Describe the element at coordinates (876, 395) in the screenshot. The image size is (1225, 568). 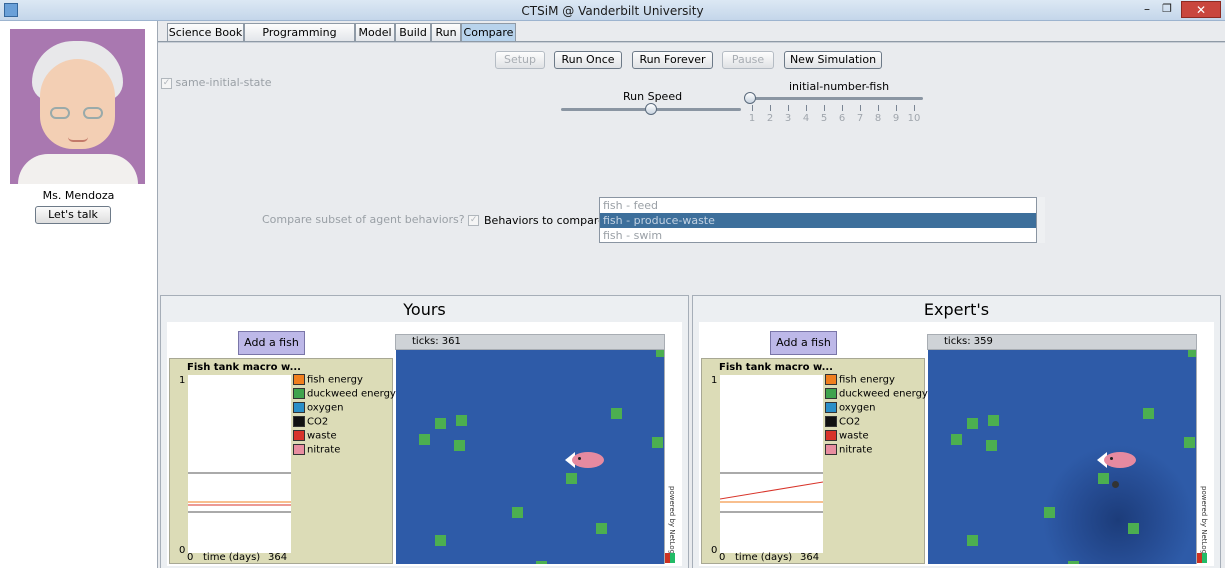
I see `legend-item: duckweed energy` at that location.